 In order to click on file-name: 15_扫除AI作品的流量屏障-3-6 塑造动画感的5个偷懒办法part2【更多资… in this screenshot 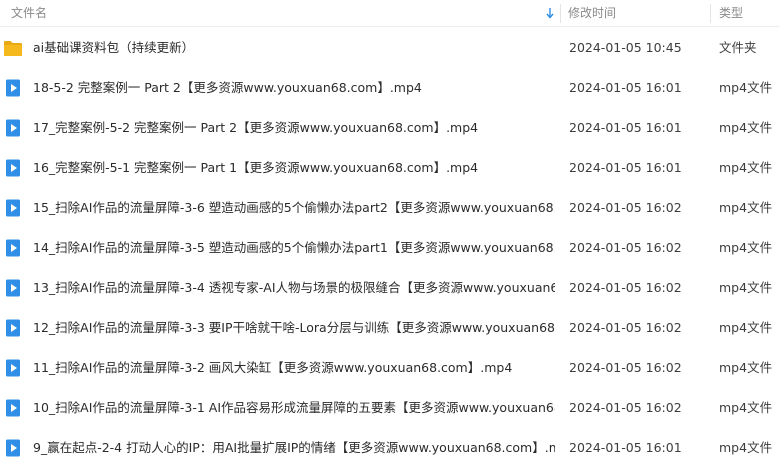, I will do `click(294, 207)`.